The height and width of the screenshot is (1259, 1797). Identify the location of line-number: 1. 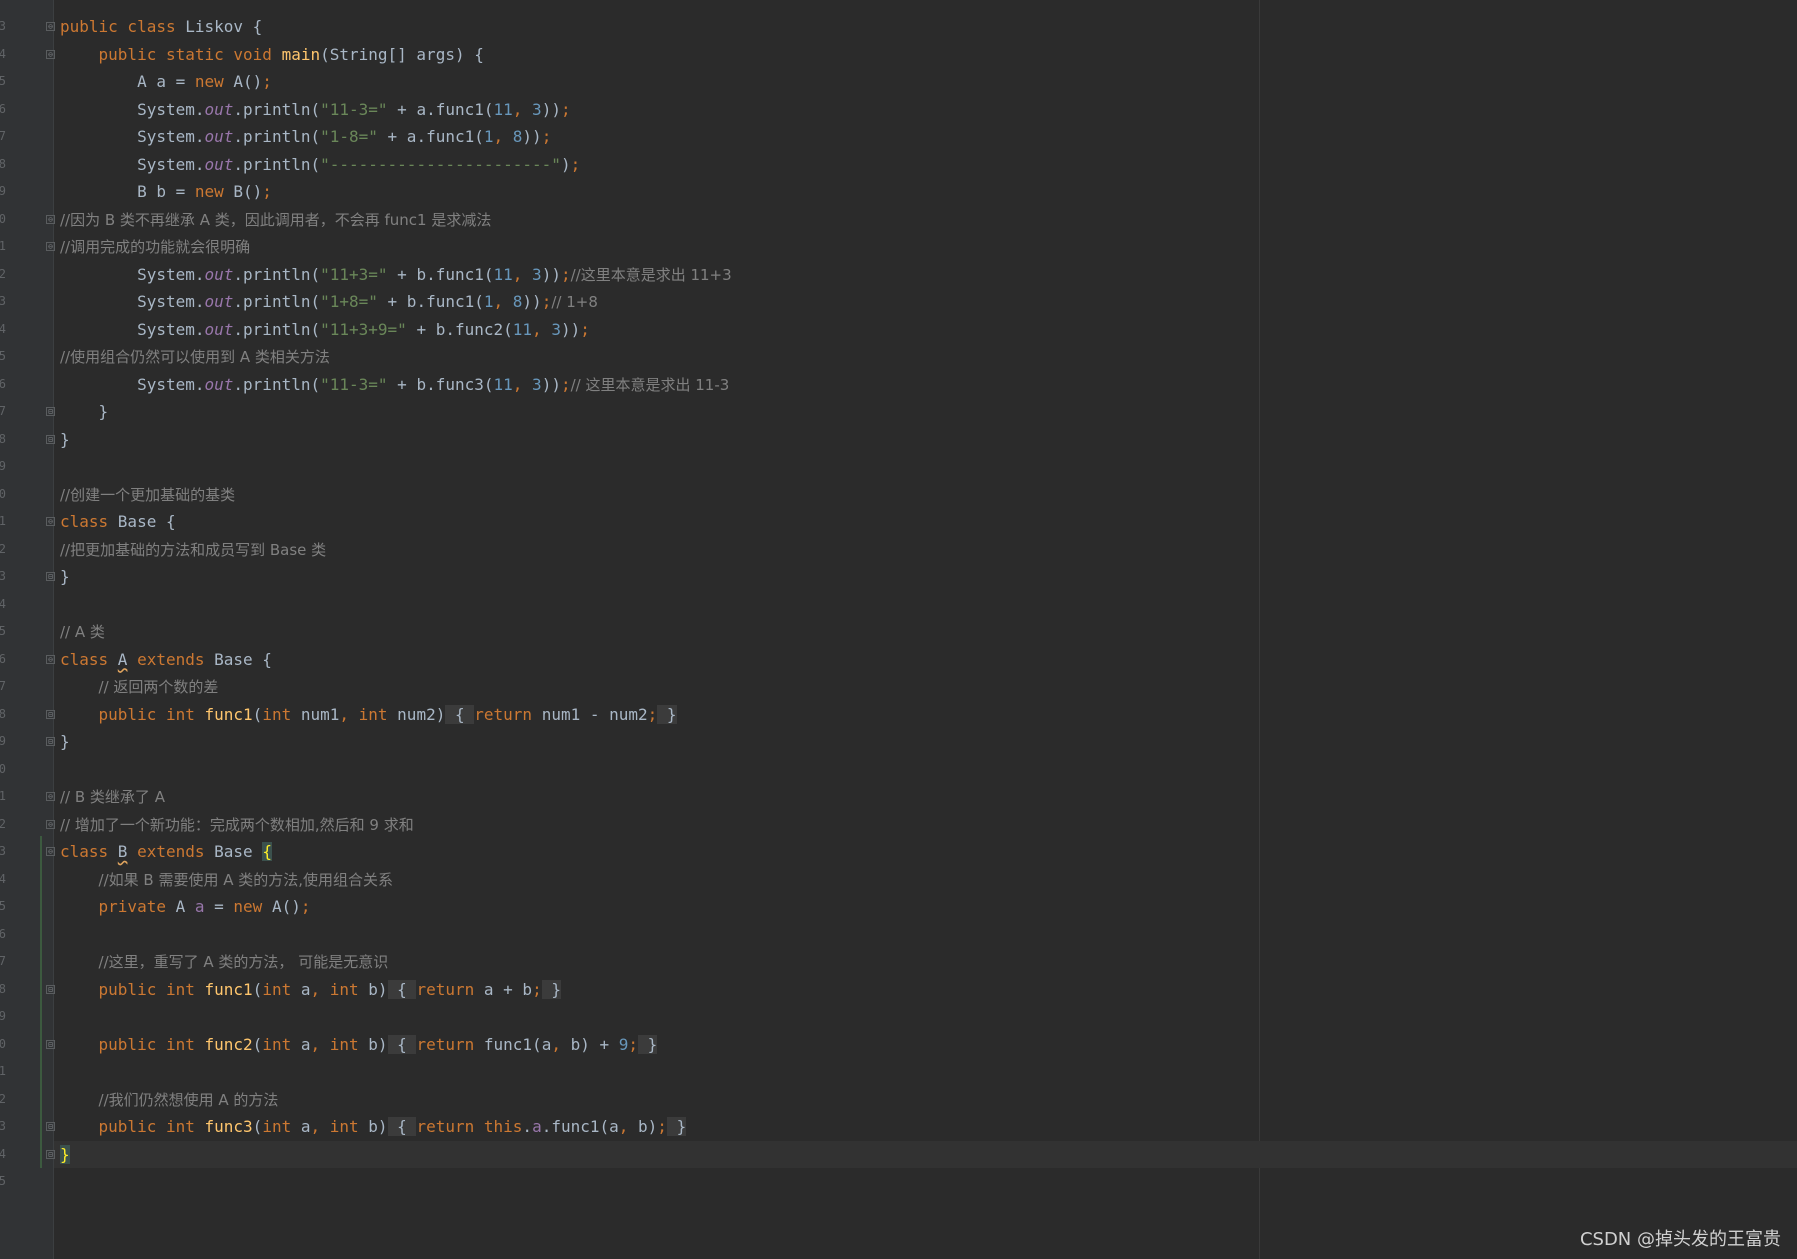
(3, 1071).